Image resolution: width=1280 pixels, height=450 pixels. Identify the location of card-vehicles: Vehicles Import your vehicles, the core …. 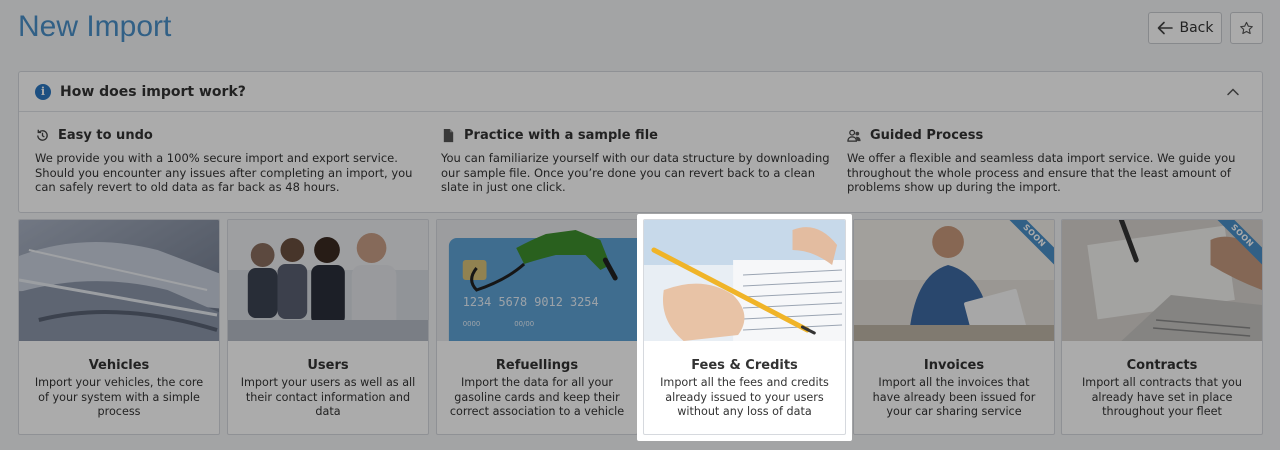
(119, 327).